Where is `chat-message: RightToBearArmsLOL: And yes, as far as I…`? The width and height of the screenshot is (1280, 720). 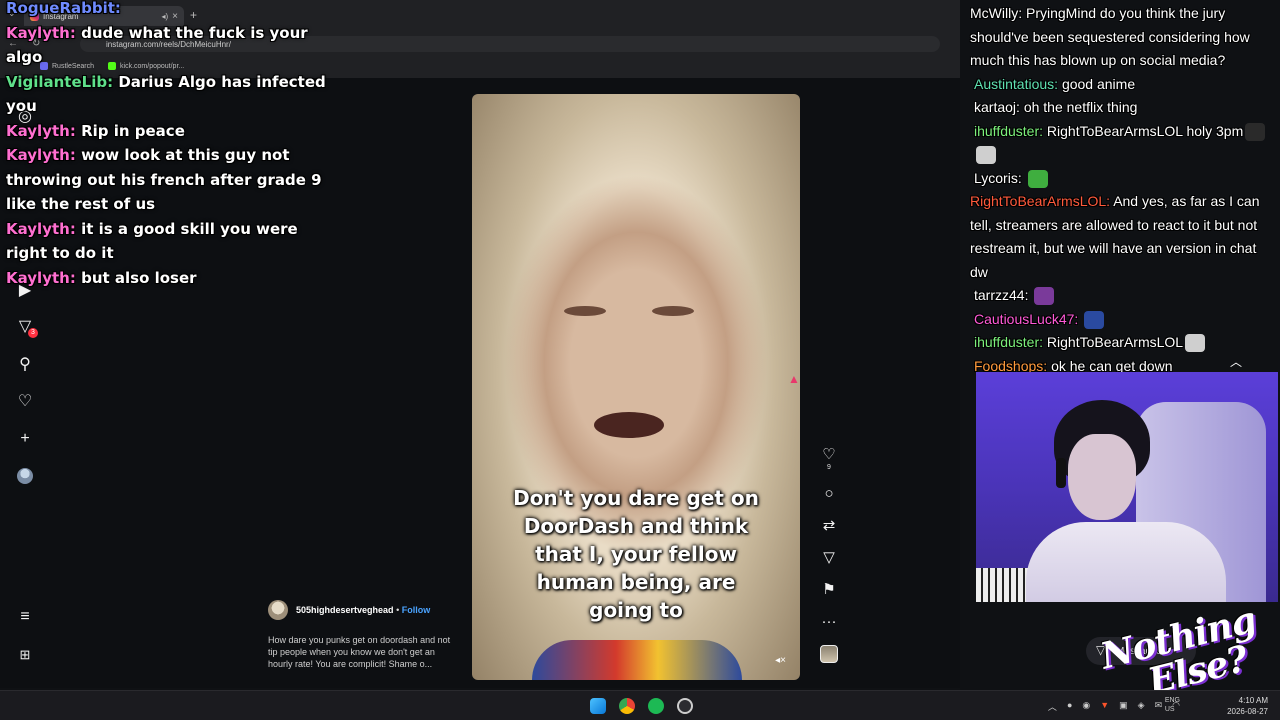 chat-message: RightToBearArmsLOL: And yes, as far as I… is located at coordinates (1118, 237).